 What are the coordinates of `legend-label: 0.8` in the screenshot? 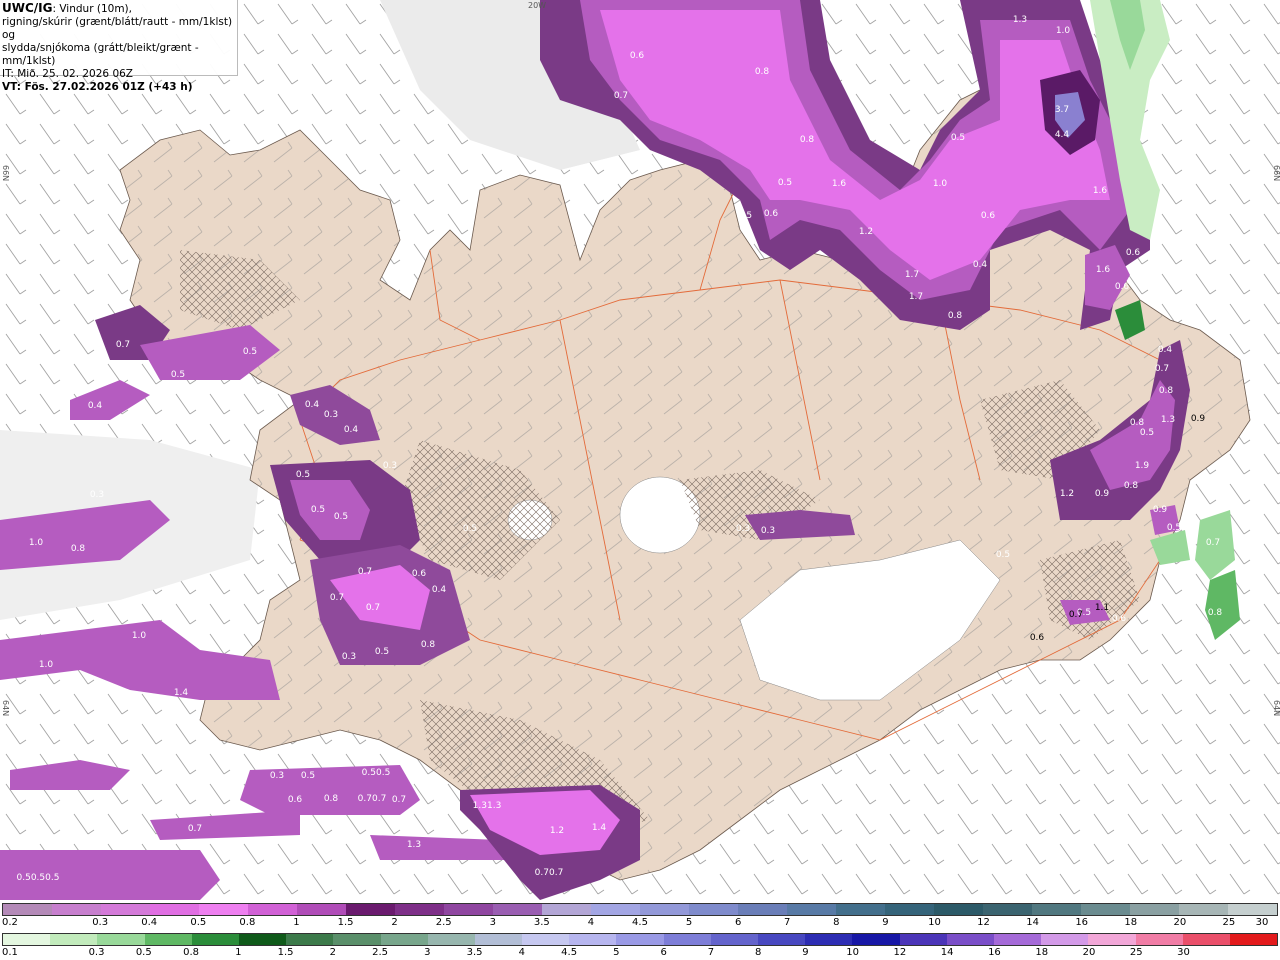 It's located at (191, 952).